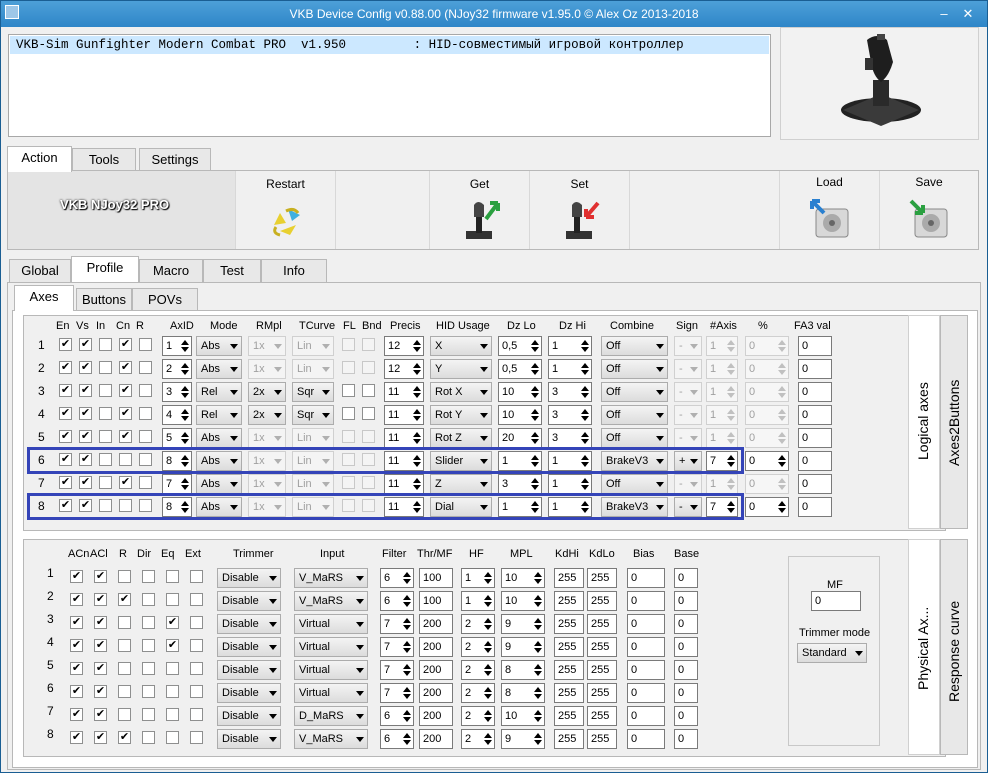 Image resolution: width=988 pixels, height=773 pixels. What do you see at coordinates (815, 346) in the screenshot?
I see `logical-row-1-fa3-field: 0` at bounding box center [815, 346].